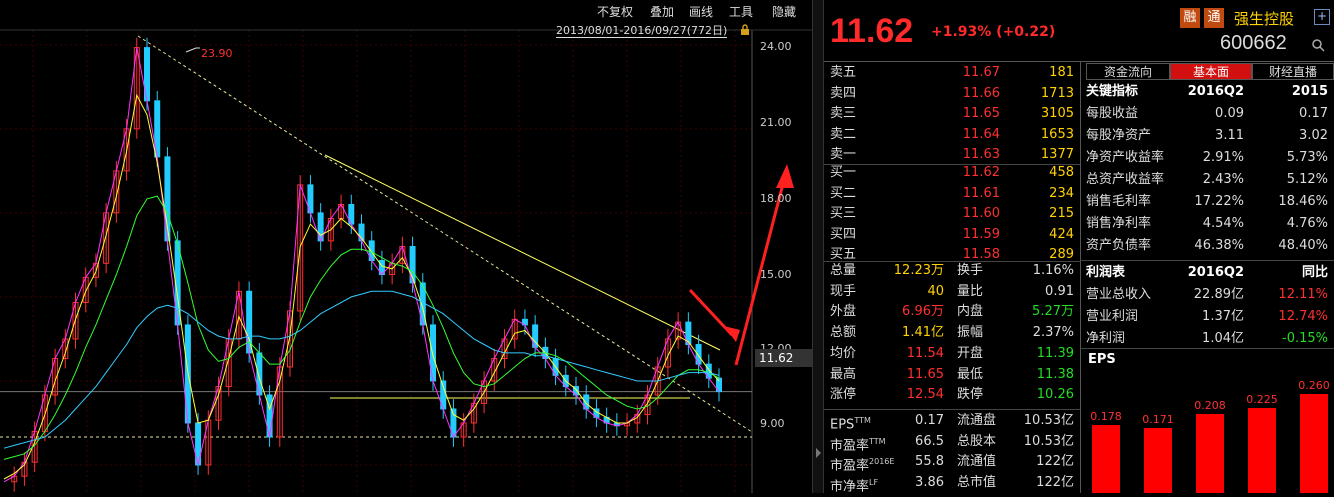 Image resolution: width=1334 pixels, height=497 pixels. I want to click on eps-bar-label: 0.208, so click(1210, 406).